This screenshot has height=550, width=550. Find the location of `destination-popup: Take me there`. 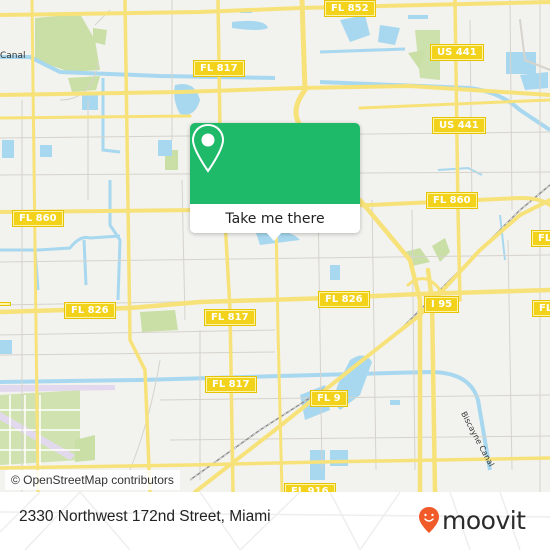

destination-popup: Take me there is located at coordinates (275, 182).